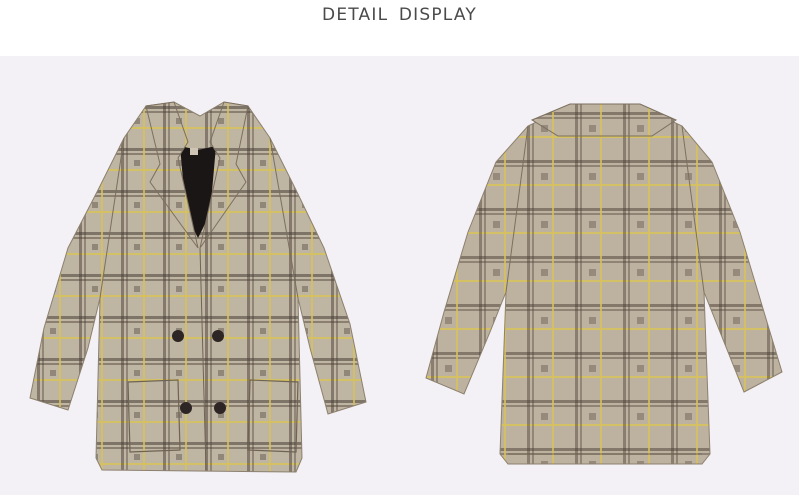 The height and width of the screenshot is (495, 799). What do you see at coordinates (399, 15) in the screenshot?
I see `section-title: DETAIL DISPLAY` at bounding box center [399, 15].